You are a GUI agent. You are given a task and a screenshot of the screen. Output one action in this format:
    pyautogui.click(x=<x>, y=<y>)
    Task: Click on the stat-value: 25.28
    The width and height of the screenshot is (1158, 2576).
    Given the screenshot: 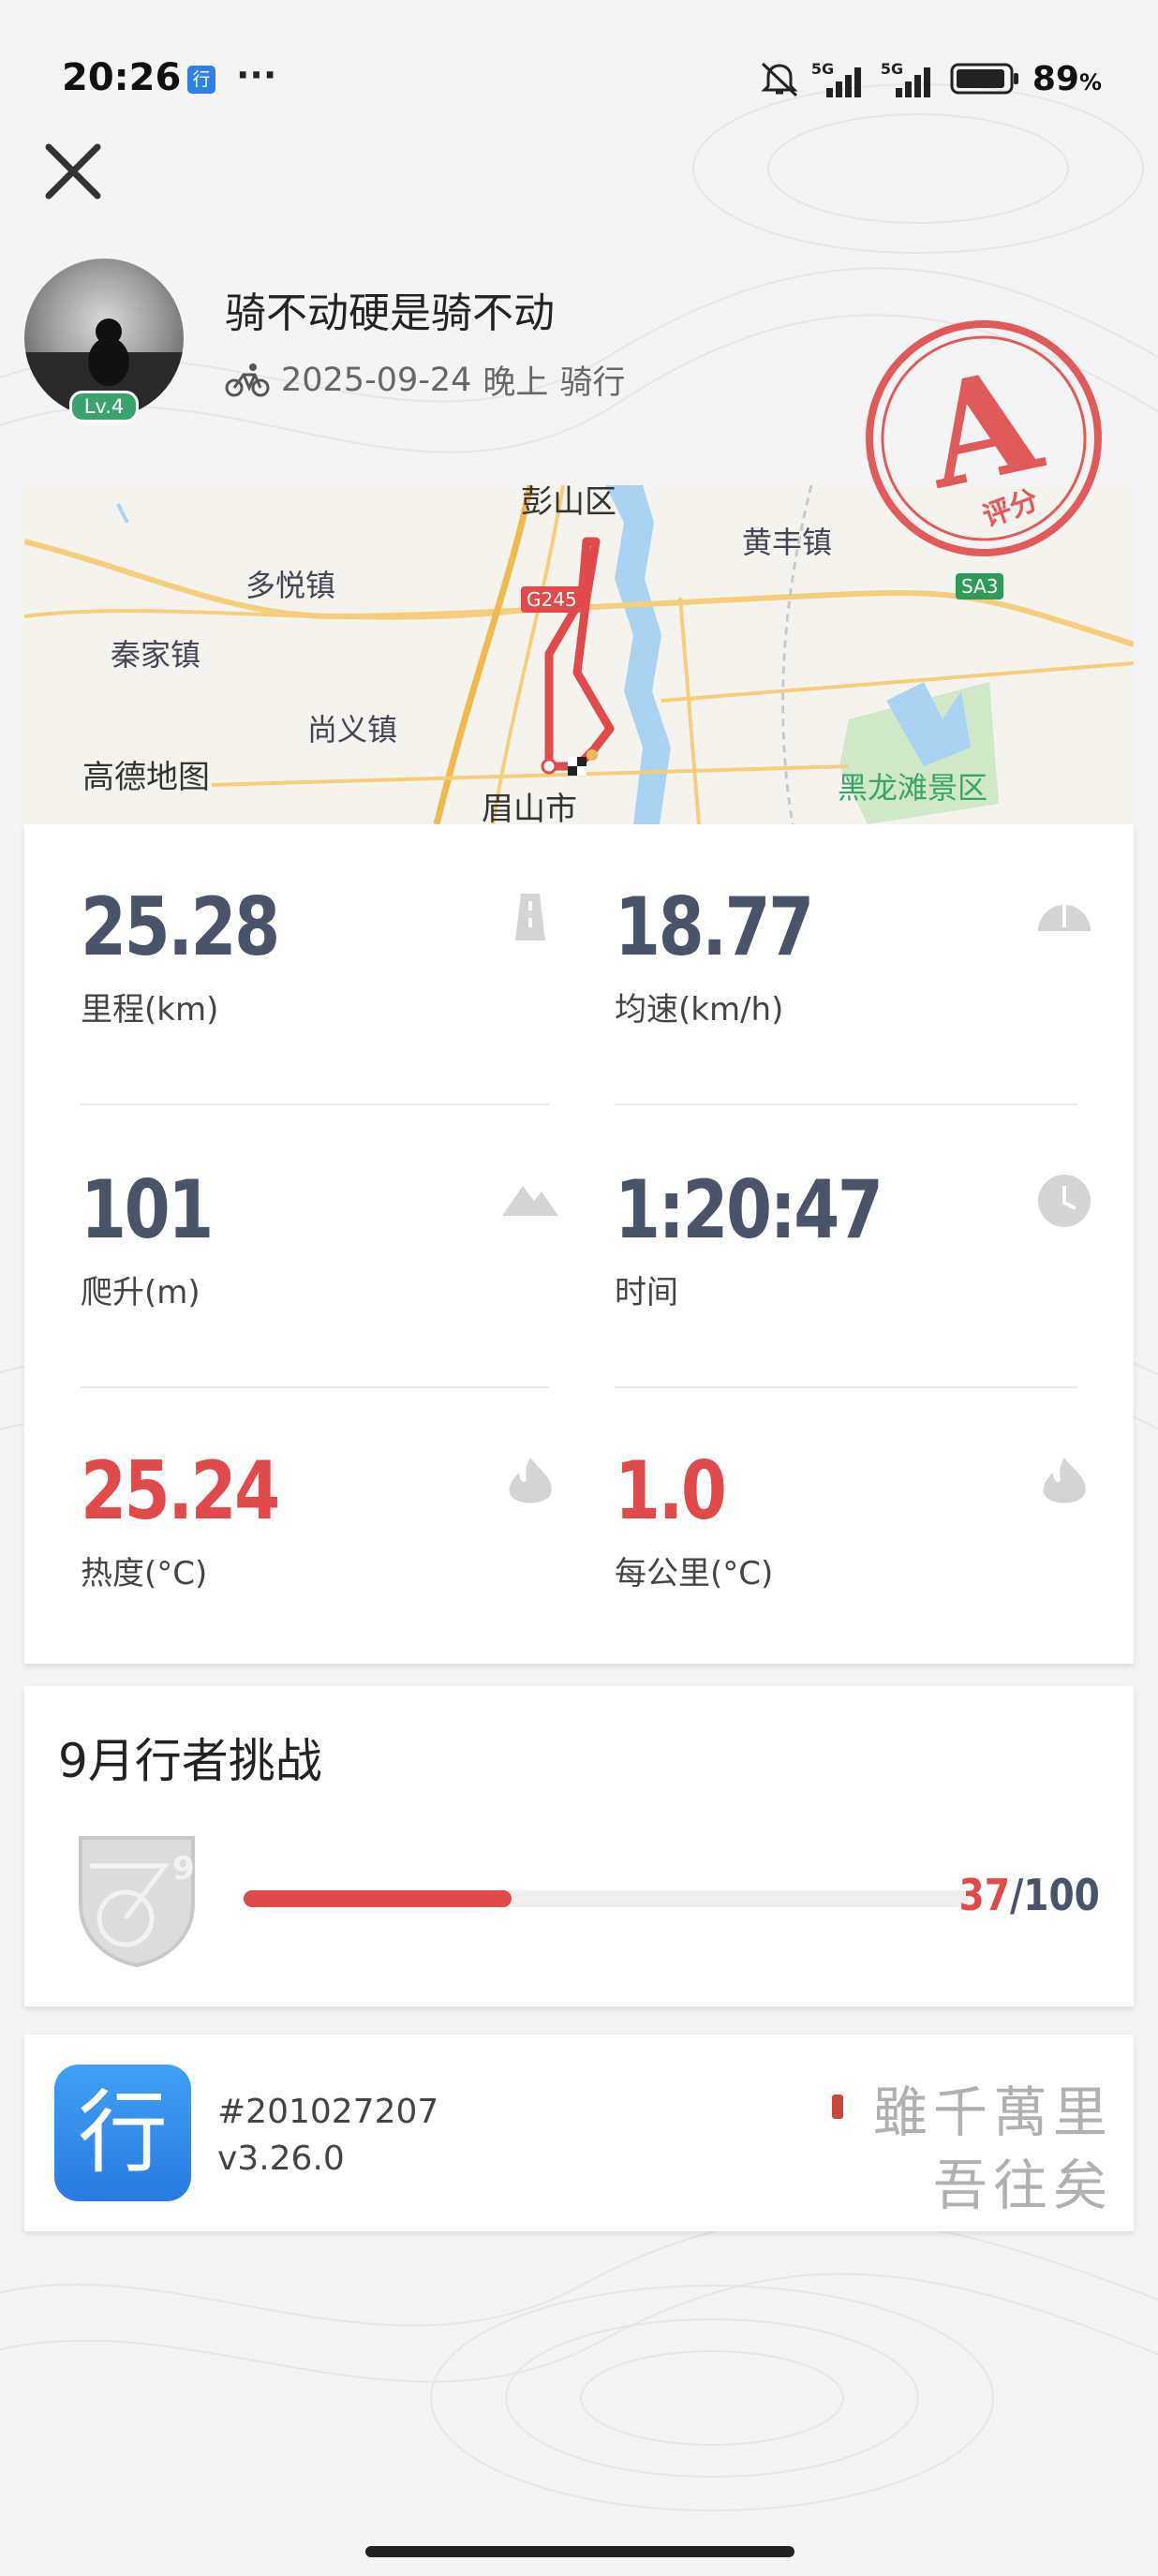 What is the action you would take?
    pyautogui.click(x=180, y=927)
    